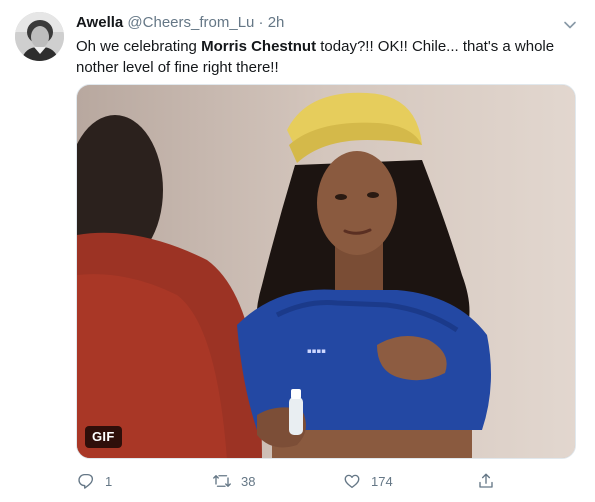 The height and width of the screenshot is (502, 595). Describe the element at coordinates (222, 481) in the screenshot. I see `retweet-icon` at that location.